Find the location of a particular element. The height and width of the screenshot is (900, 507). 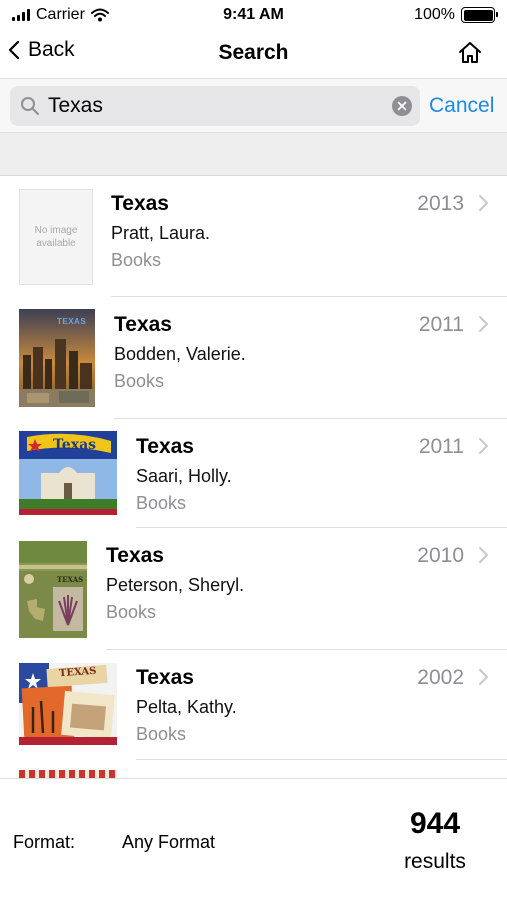

clear-search-button is located at coordinates (402, 105).